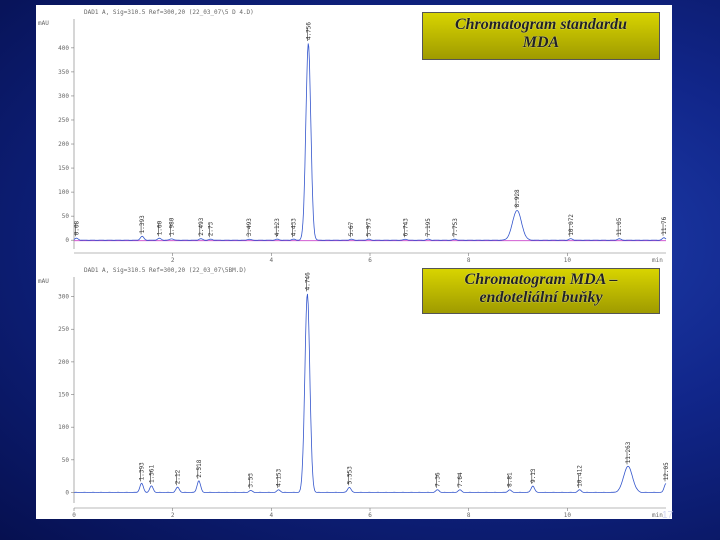 This screenshot has width=720, height=540. I want to click on peak-label: 7.64, so click(460, 479).